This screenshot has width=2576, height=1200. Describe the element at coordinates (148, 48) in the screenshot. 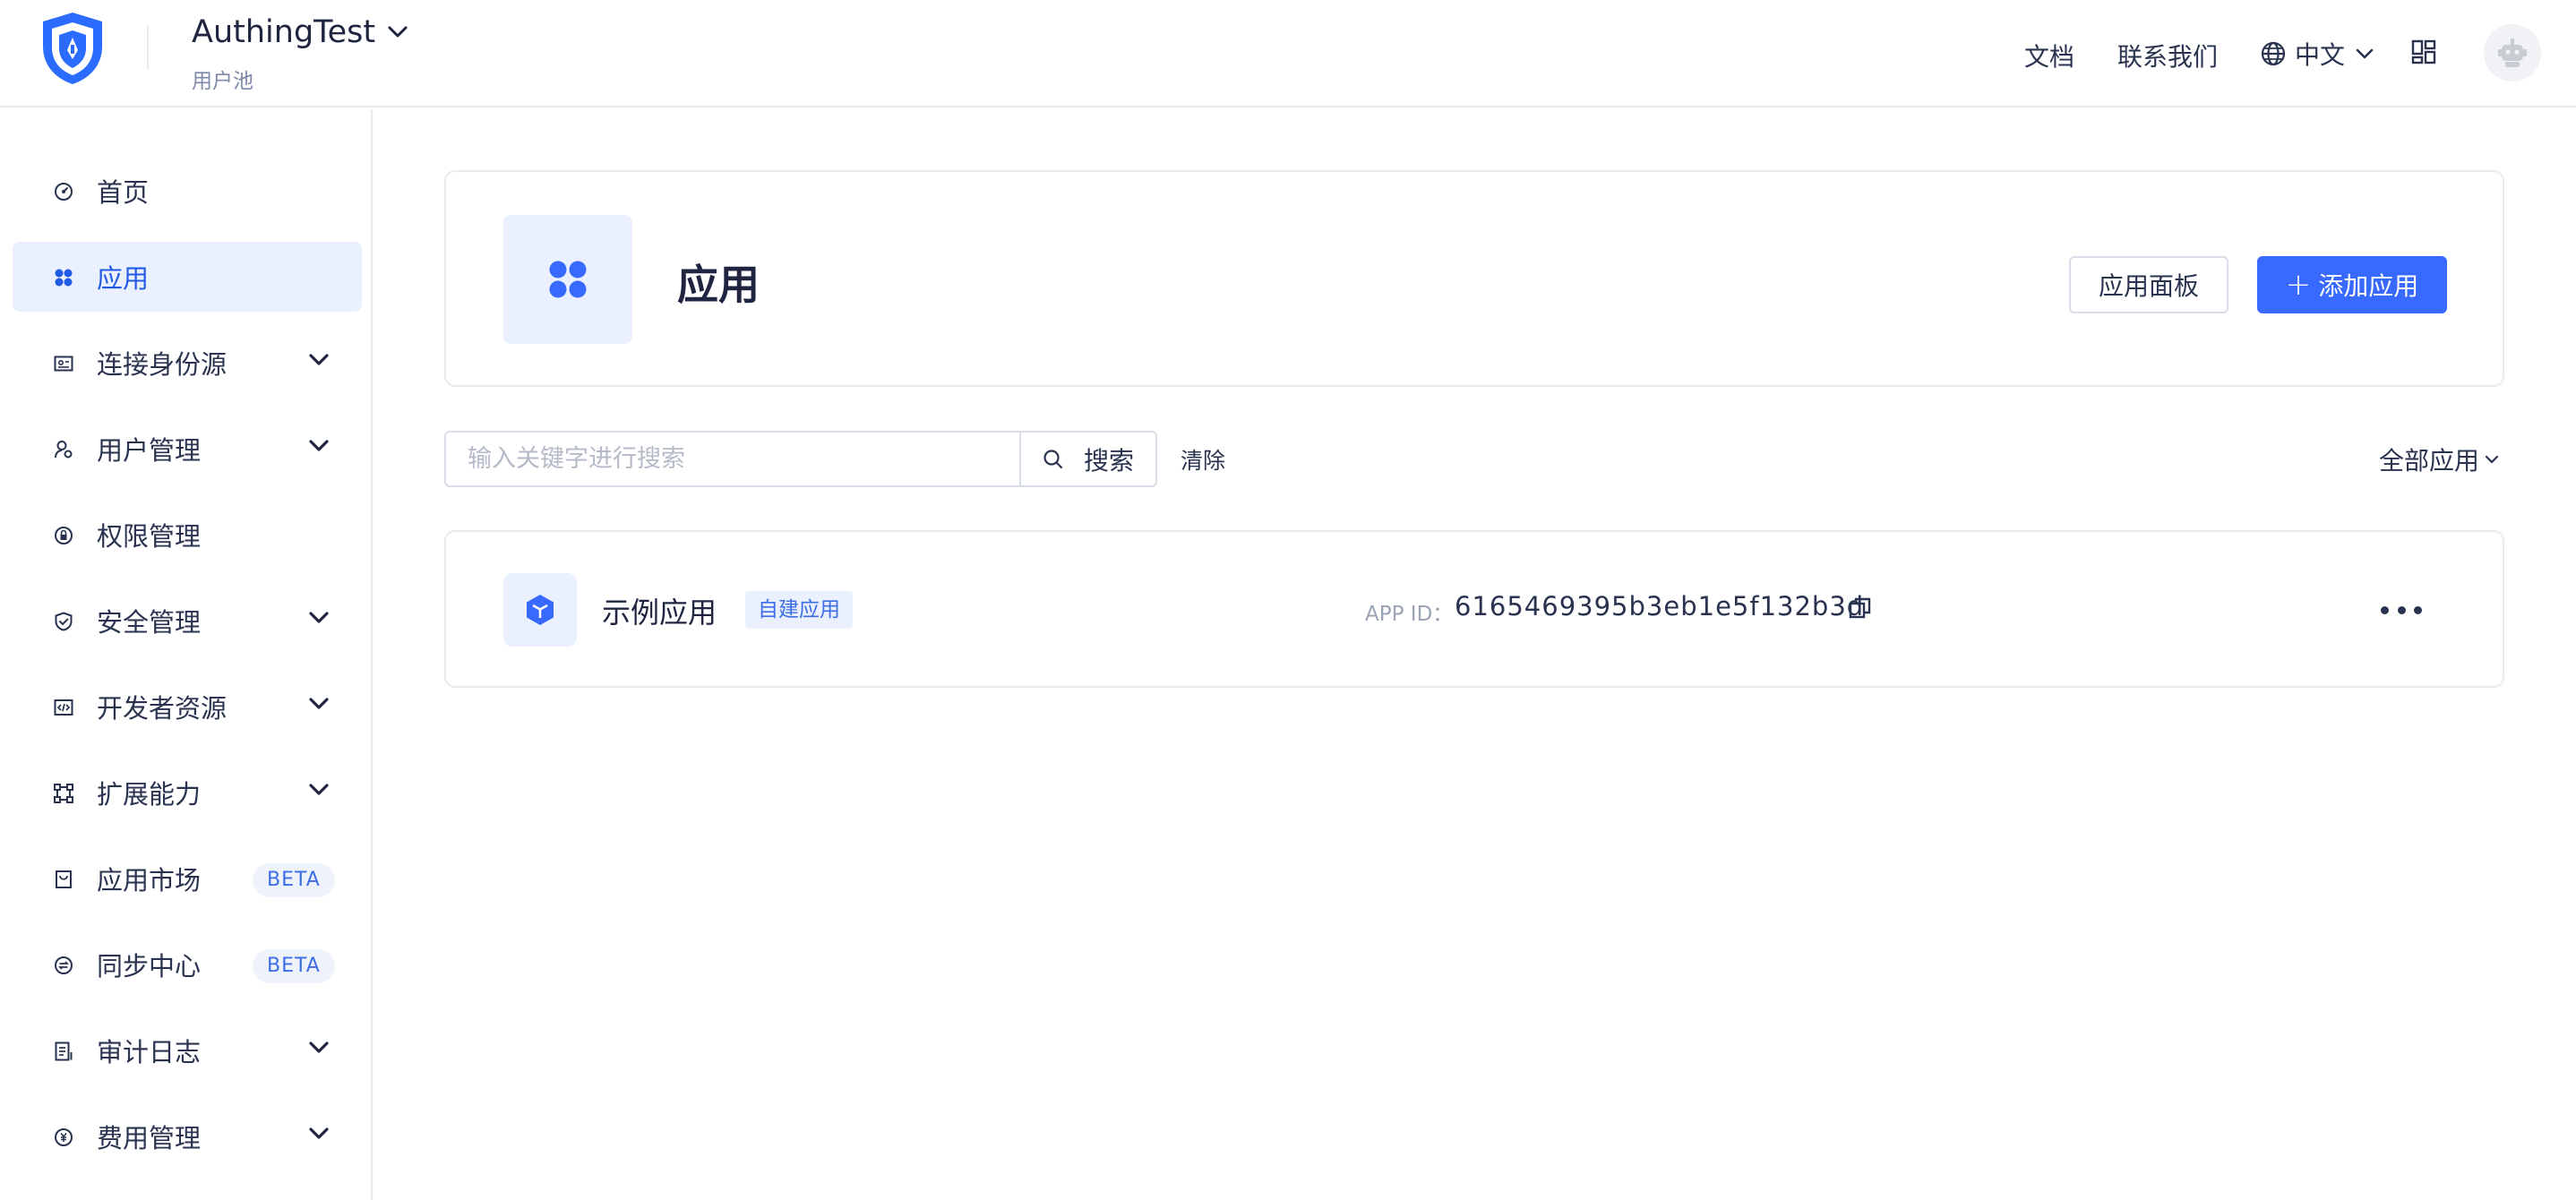

I see `header-divider` at that location.